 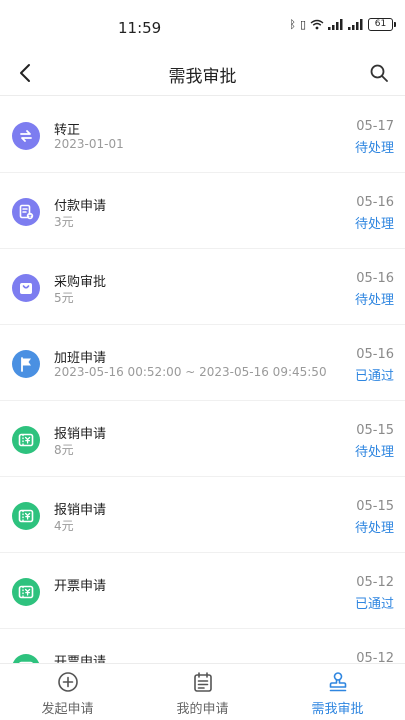 What do you see at coordinates (64, 526) in the screenshot?
I see `item-subtitle: 4元` at bounding box center [64, 526].